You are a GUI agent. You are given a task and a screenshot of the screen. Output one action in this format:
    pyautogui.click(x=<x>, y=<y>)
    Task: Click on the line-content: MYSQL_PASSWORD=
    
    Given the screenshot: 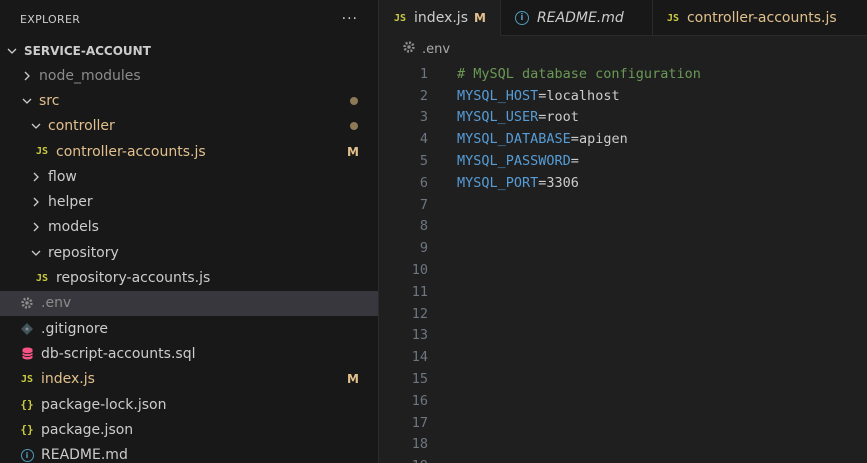 What is the action you would take?
    pyautogui.click(x=503, y=161)
    